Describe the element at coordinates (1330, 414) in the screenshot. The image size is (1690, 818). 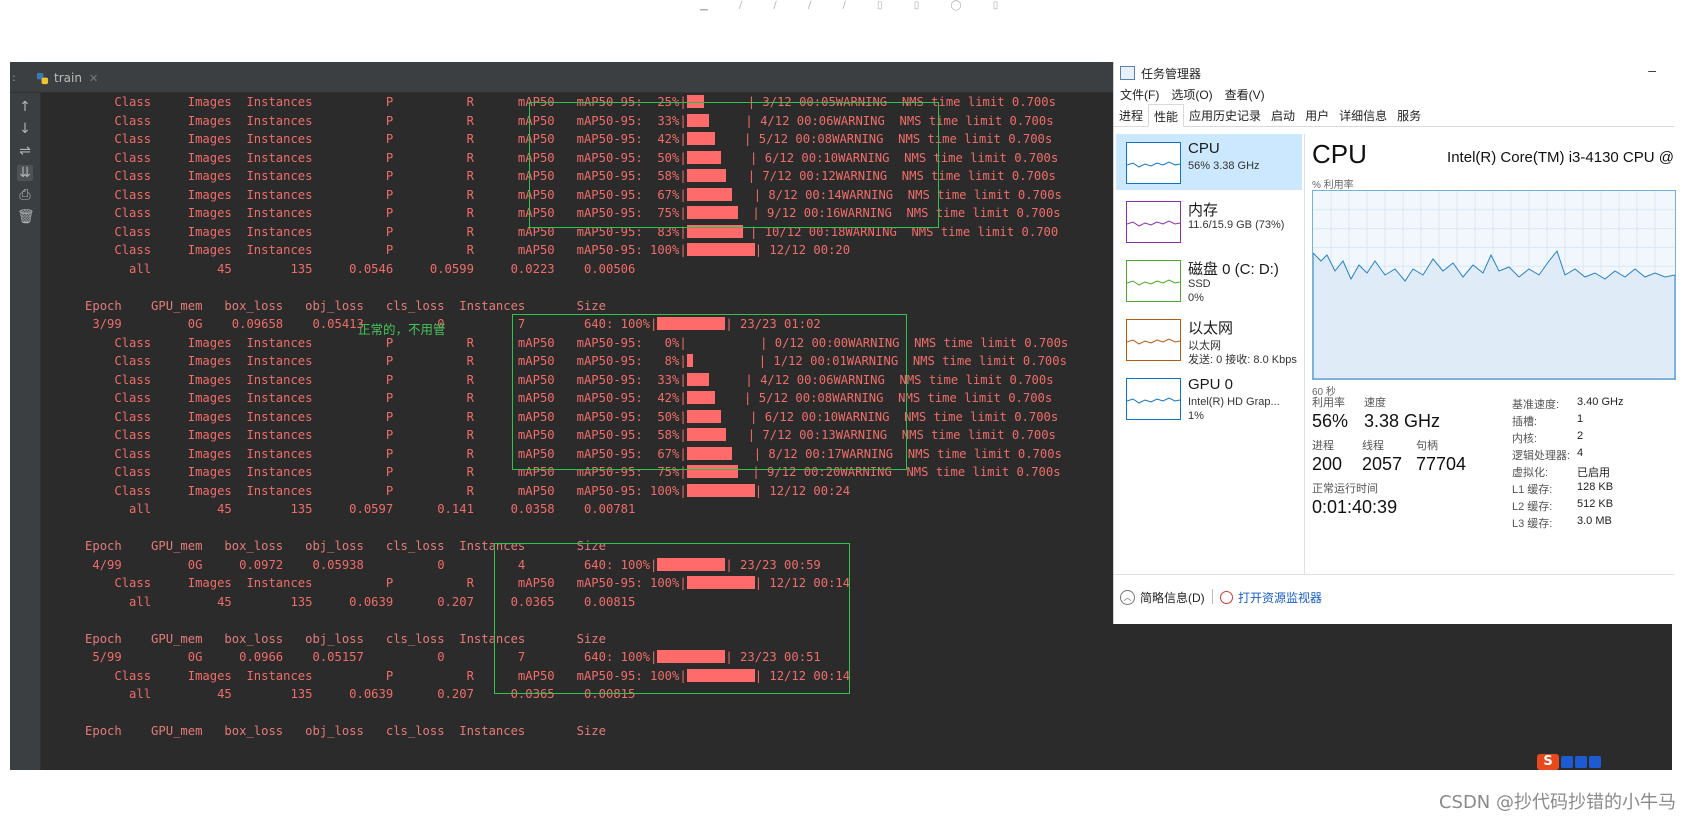
I see `stat-utilization: 利用率 56%` at that location.